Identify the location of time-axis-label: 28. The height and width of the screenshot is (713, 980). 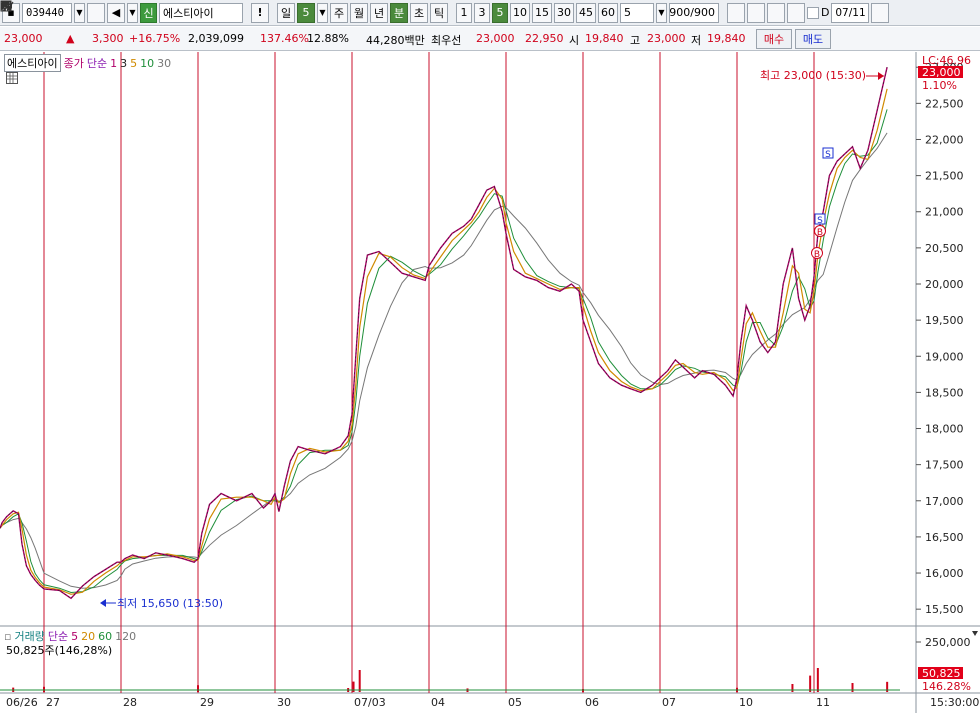
(130, 702).